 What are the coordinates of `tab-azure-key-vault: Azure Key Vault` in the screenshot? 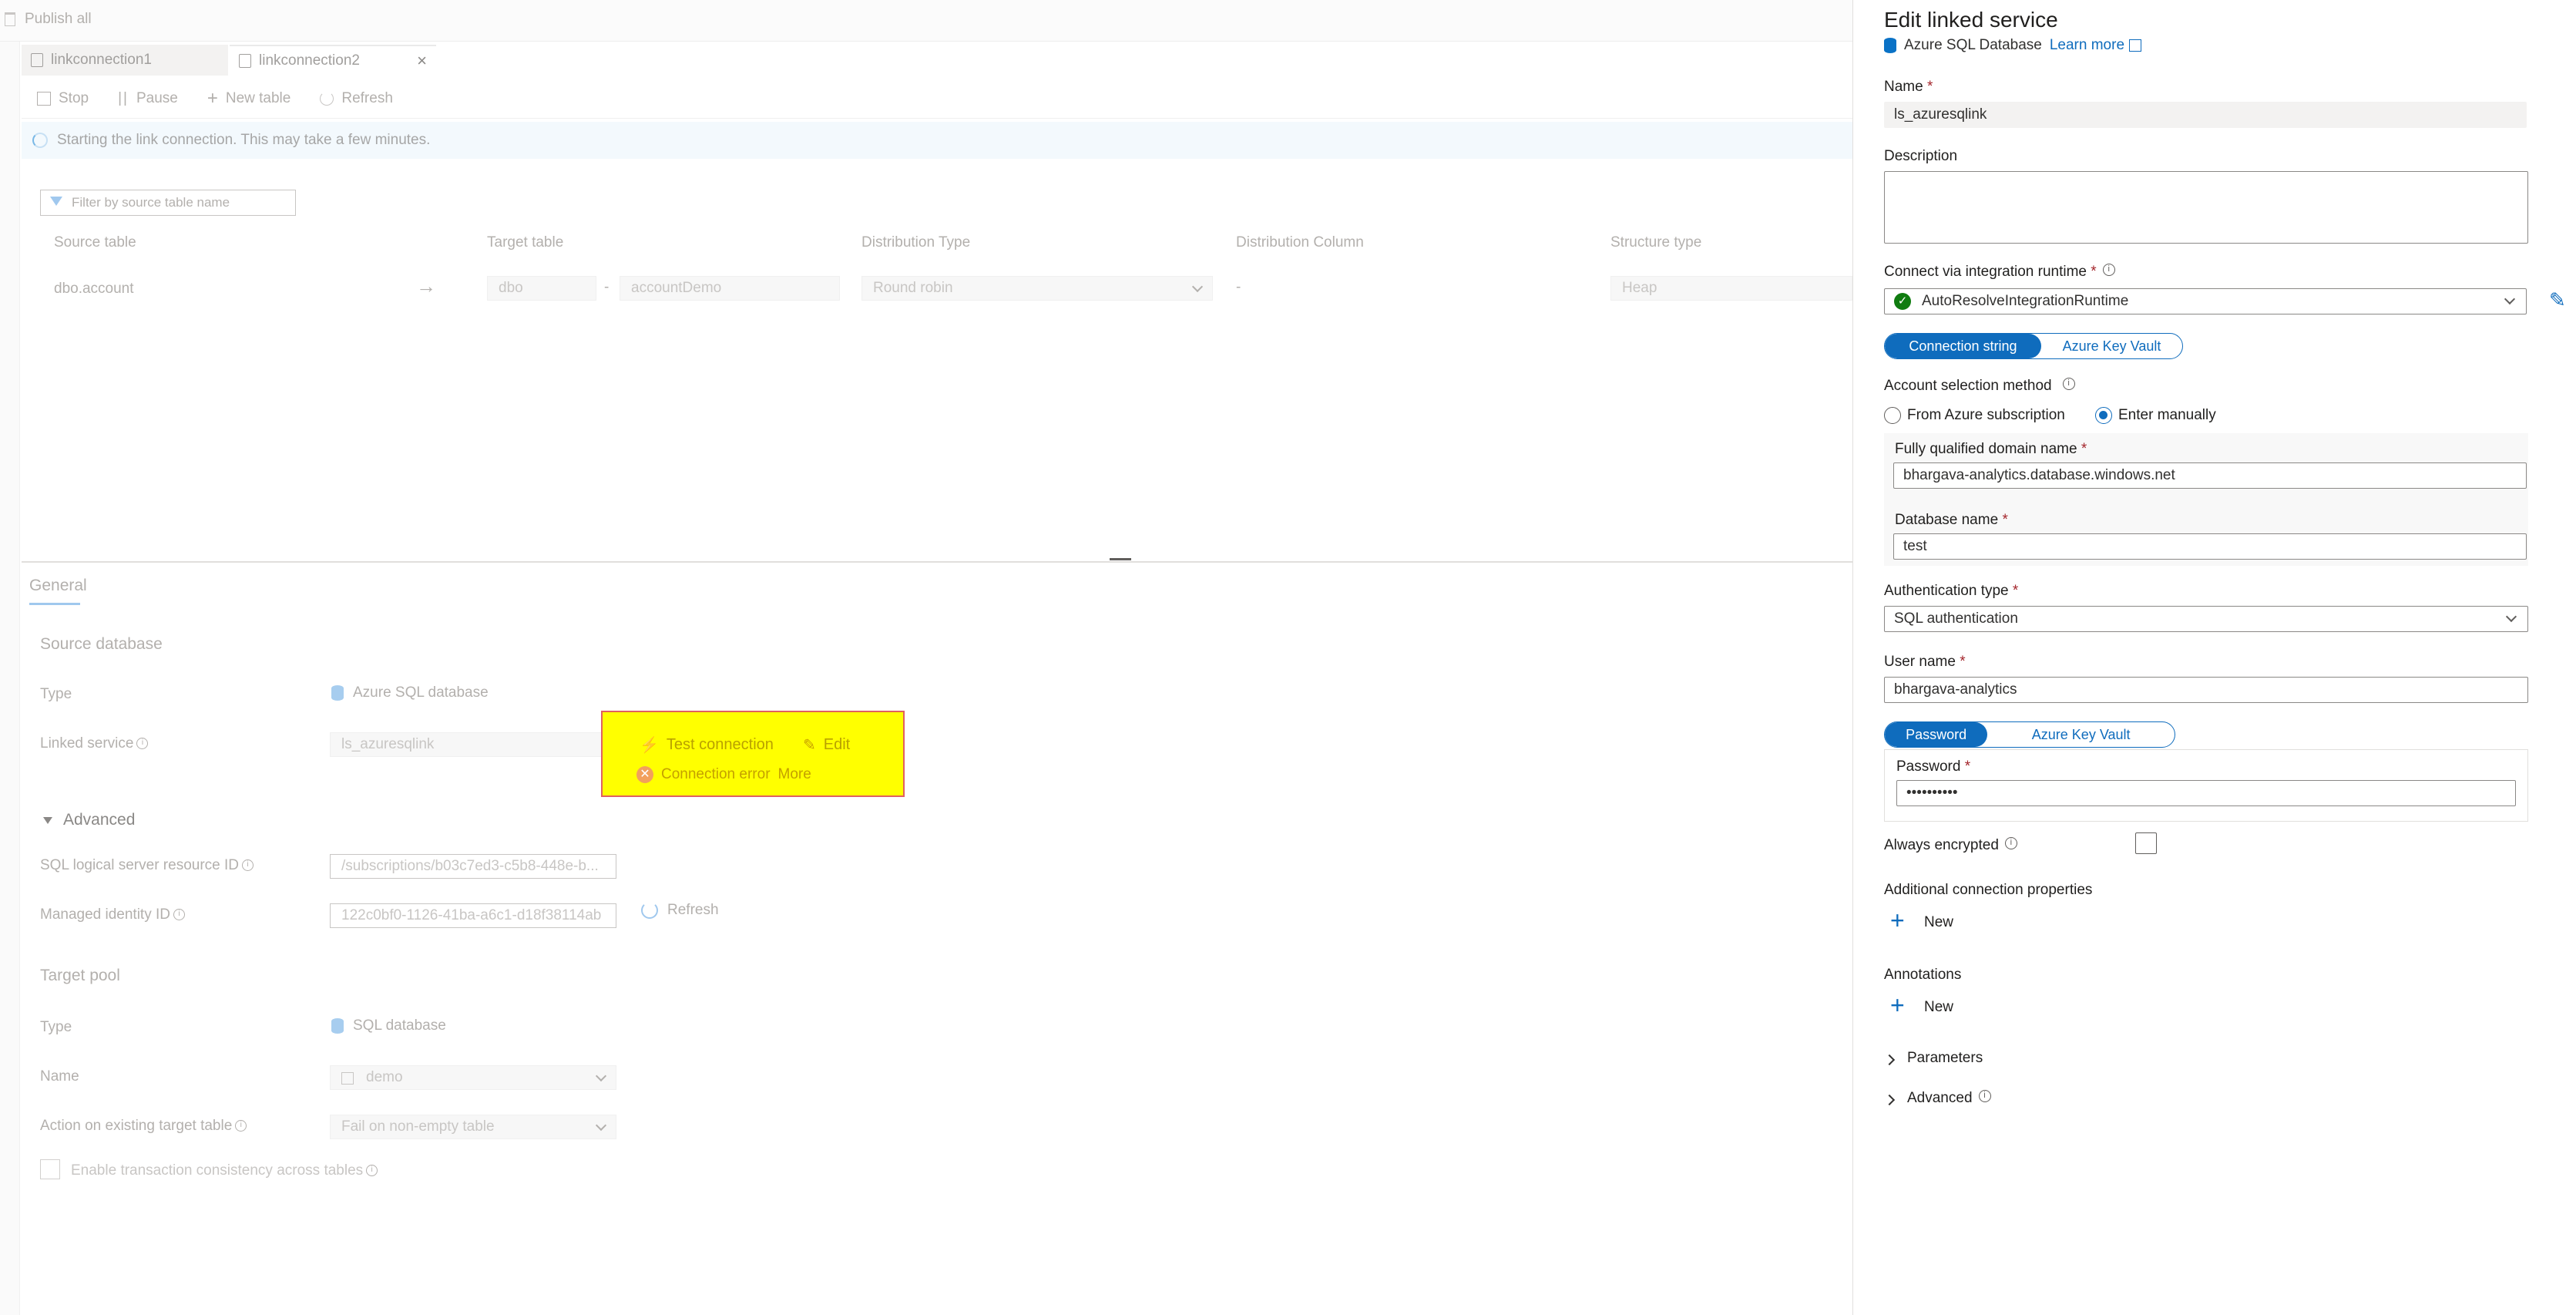 It's located at (2111, 346).